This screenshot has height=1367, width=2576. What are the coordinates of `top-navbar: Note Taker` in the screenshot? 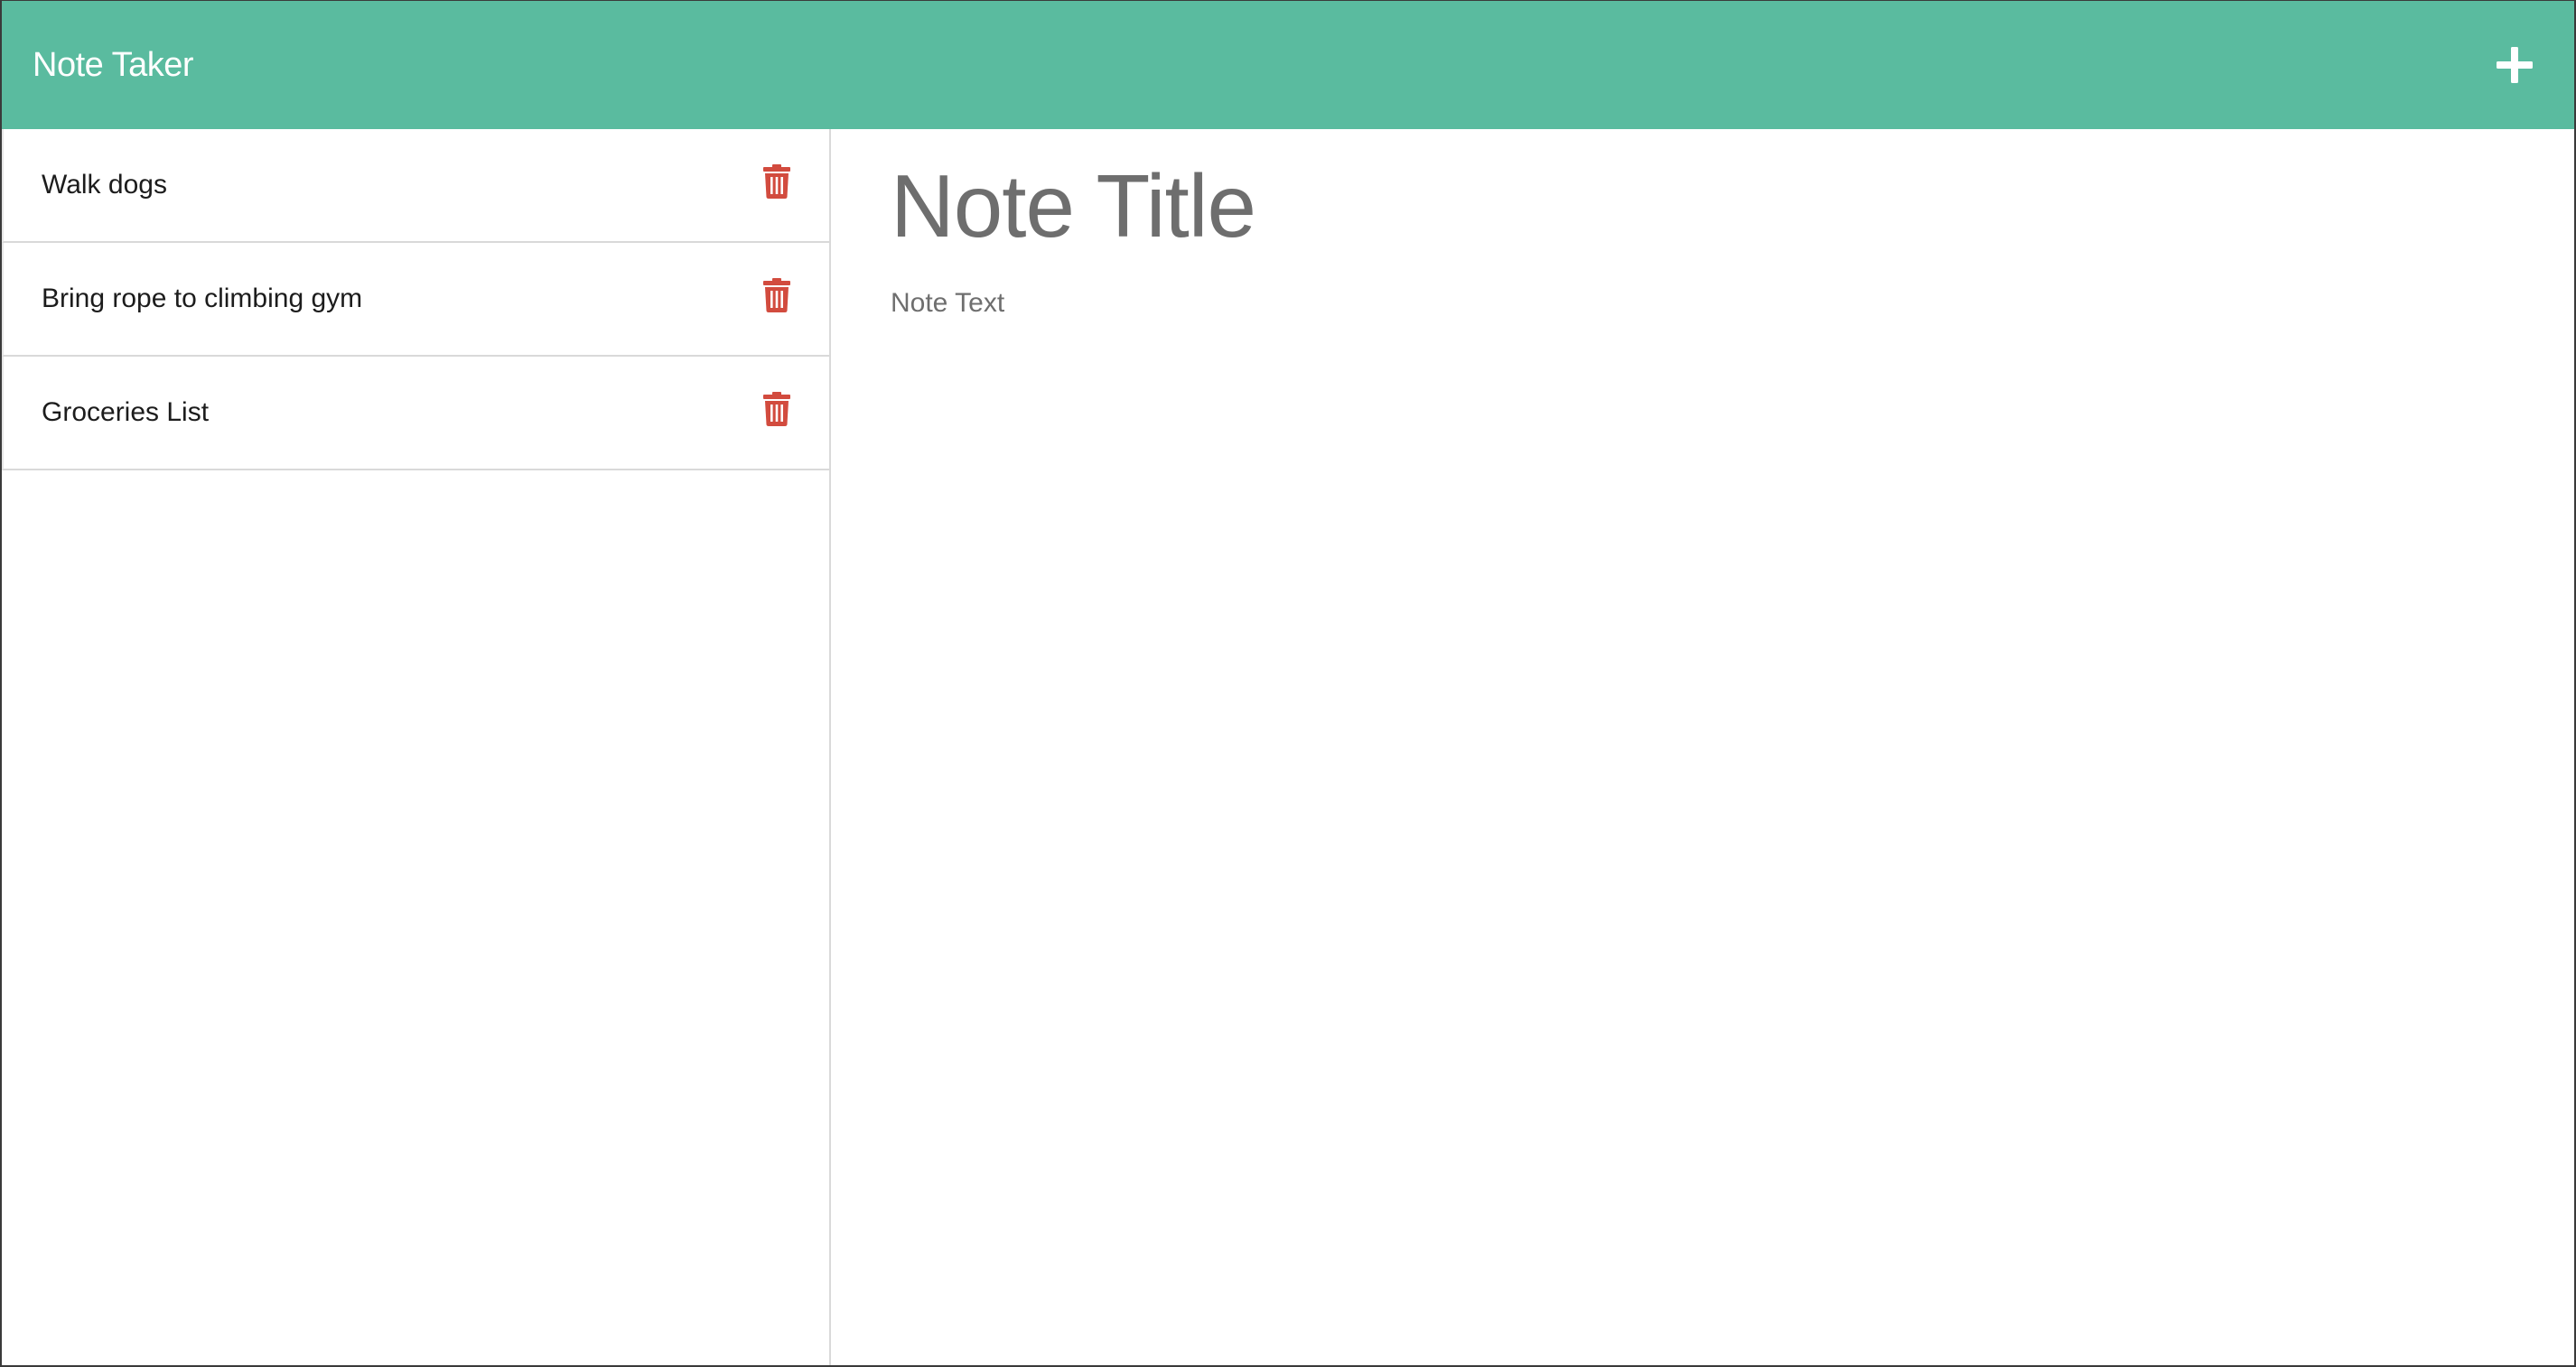 It's located at (1288, 65).